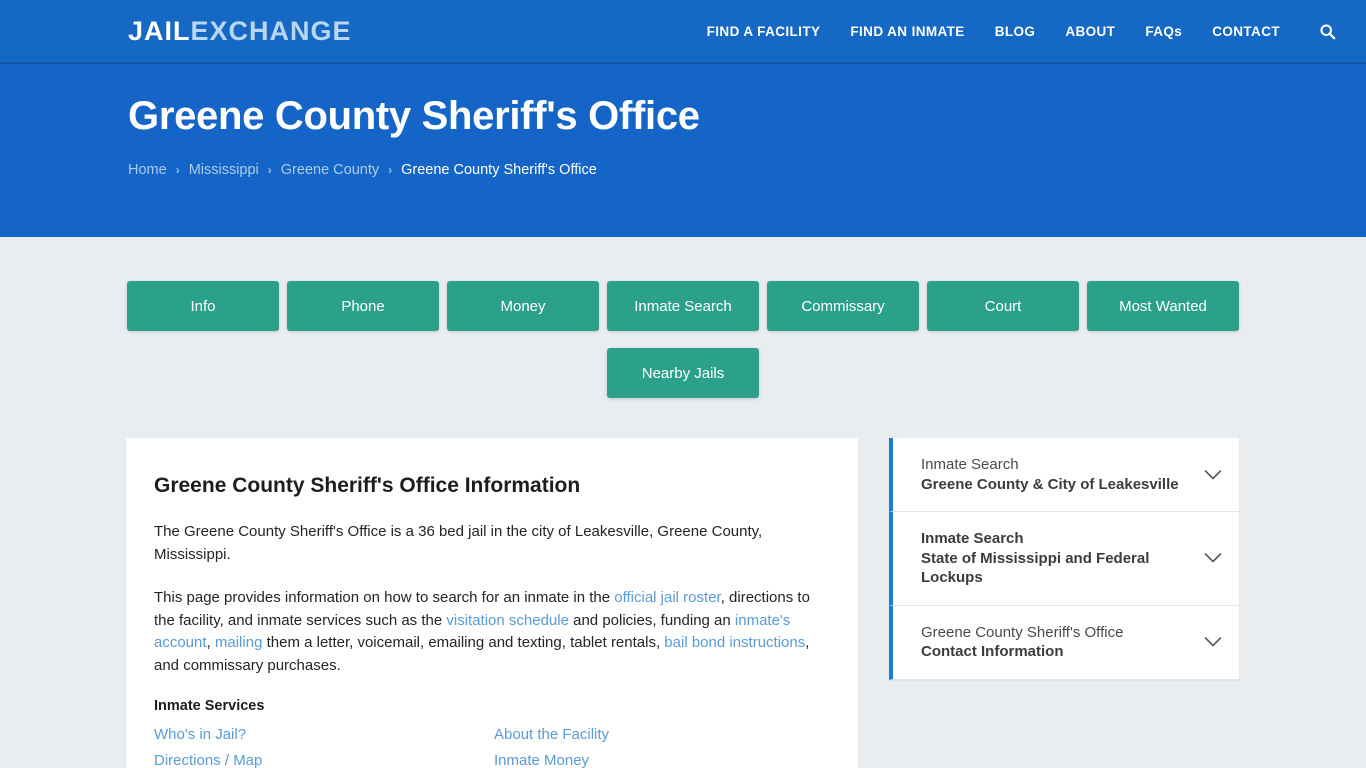  What do you see at coordinates (651, 620) in the screenshot?
I see `text-segment: and policies, funding an` at bounding box center [651, 620].